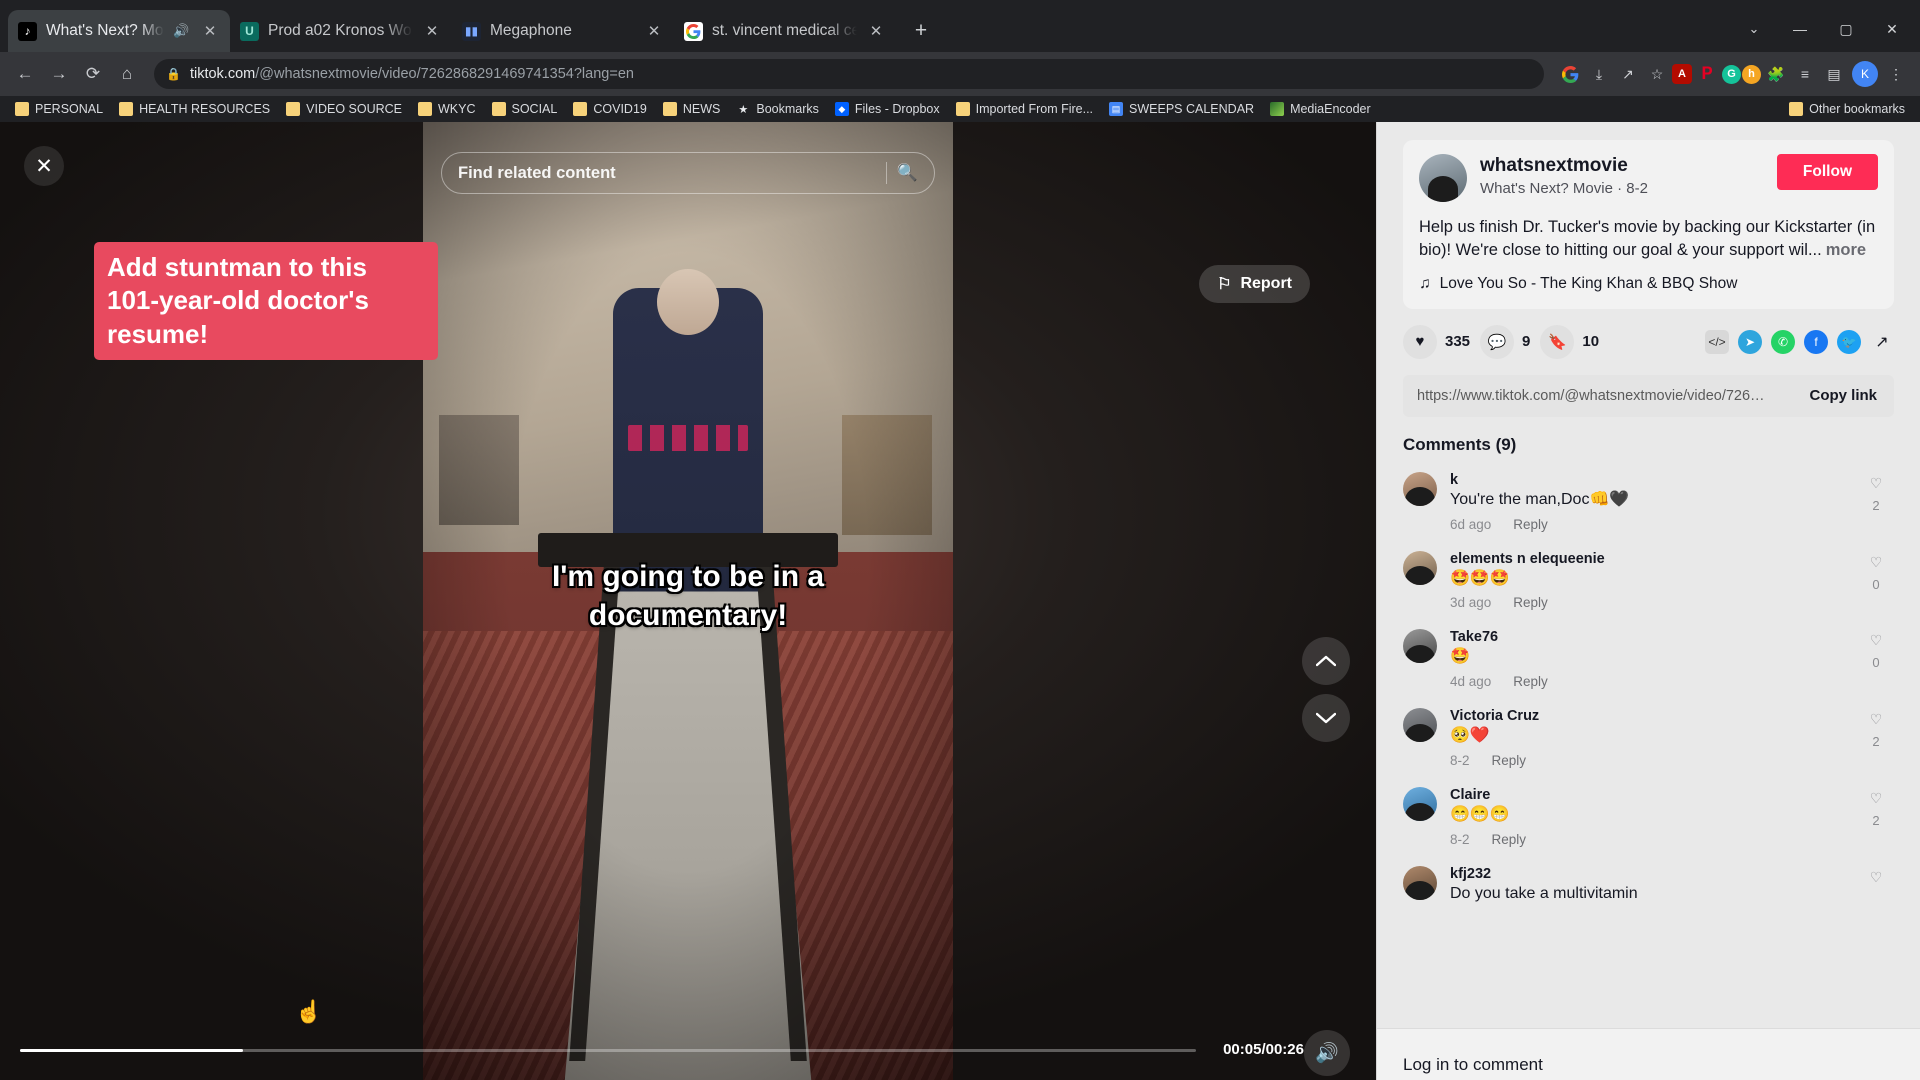 Image resolution: width=1920 pixels, height=1080 pixels. Describe the element at coordinates (1599, 74) in the screenshot. I see `install-app-icon: ⤓` at that location.